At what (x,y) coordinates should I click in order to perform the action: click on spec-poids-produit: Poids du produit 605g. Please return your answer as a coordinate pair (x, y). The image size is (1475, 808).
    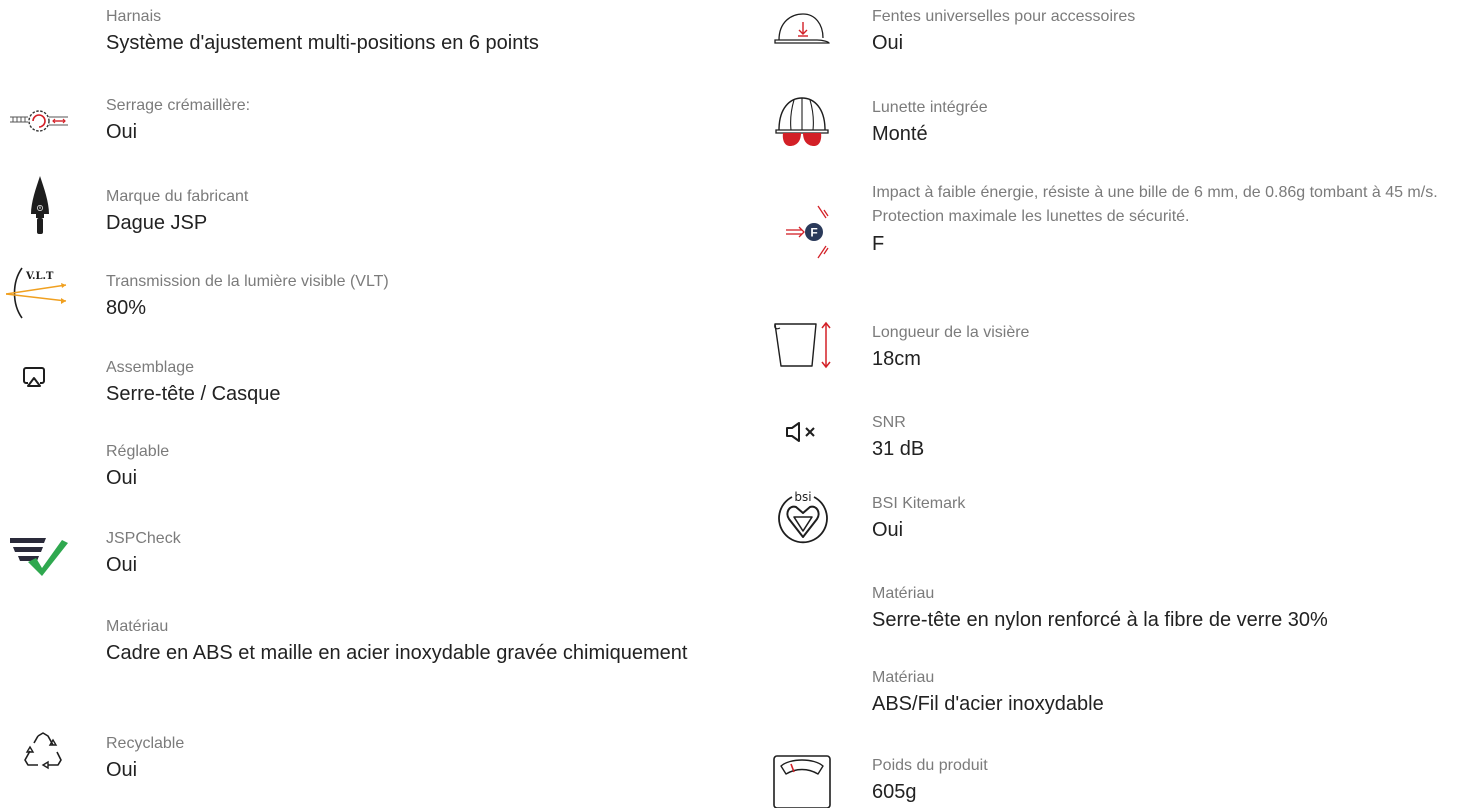
    Looking at the image, I should click on (1172, 780).